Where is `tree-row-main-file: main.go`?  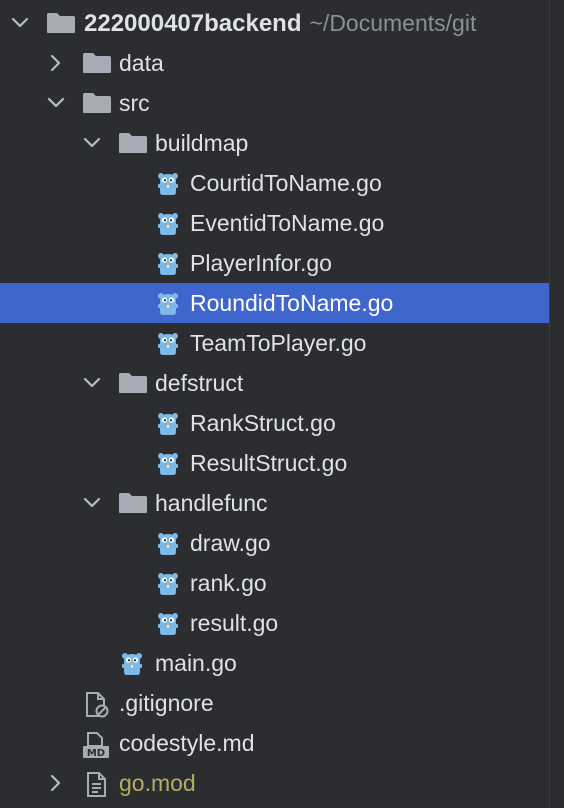 tree-row-main-file: main.go is located at coordinates (275, 663).